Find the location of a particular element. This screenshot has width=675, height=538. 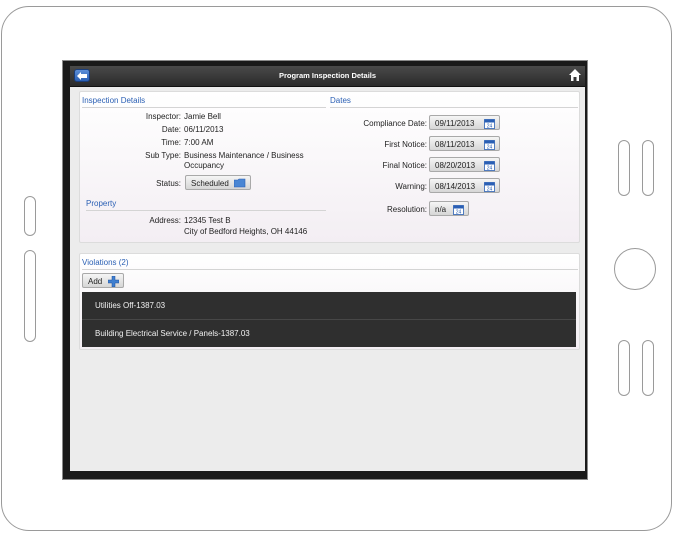

violation-label: Utilities Off-1387.03 is located at coordinates (130, 305).